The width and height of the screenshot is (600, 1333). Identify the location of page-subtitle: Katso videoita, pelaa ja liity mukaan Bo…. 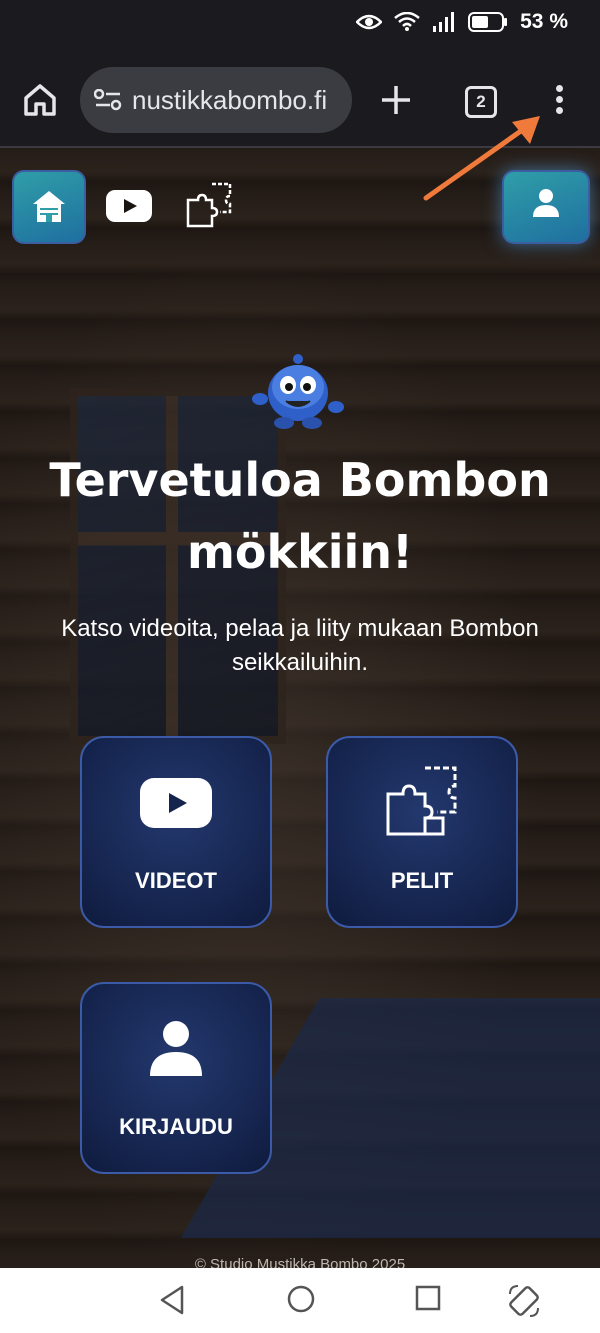
(300, 645).